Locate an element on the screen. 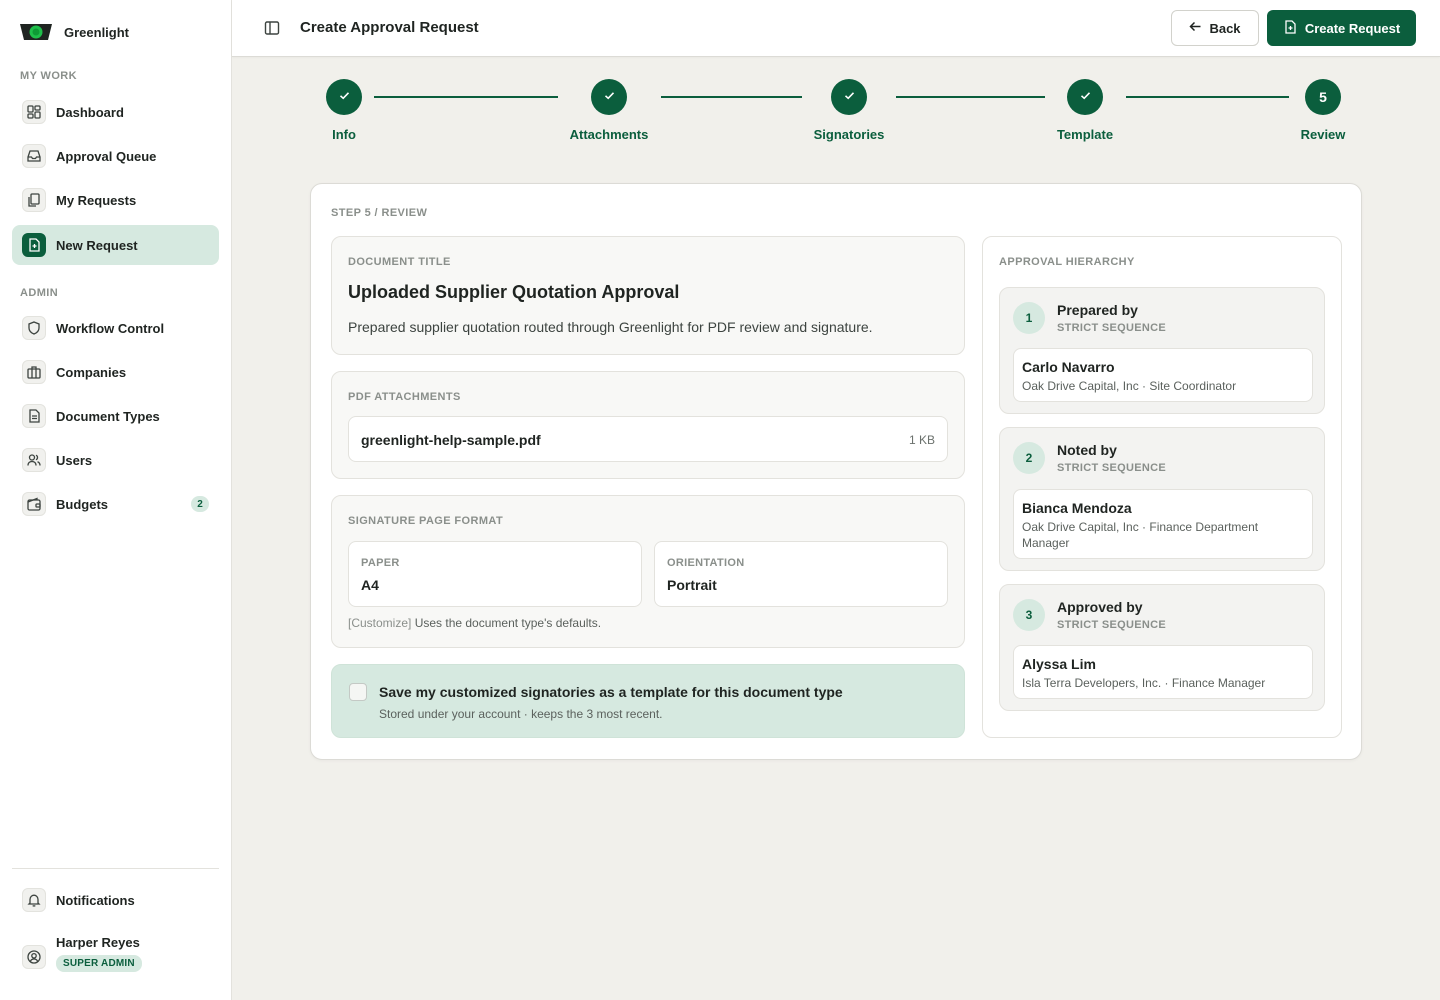  step-template-label: Template is located at coordinates (1085, 134).